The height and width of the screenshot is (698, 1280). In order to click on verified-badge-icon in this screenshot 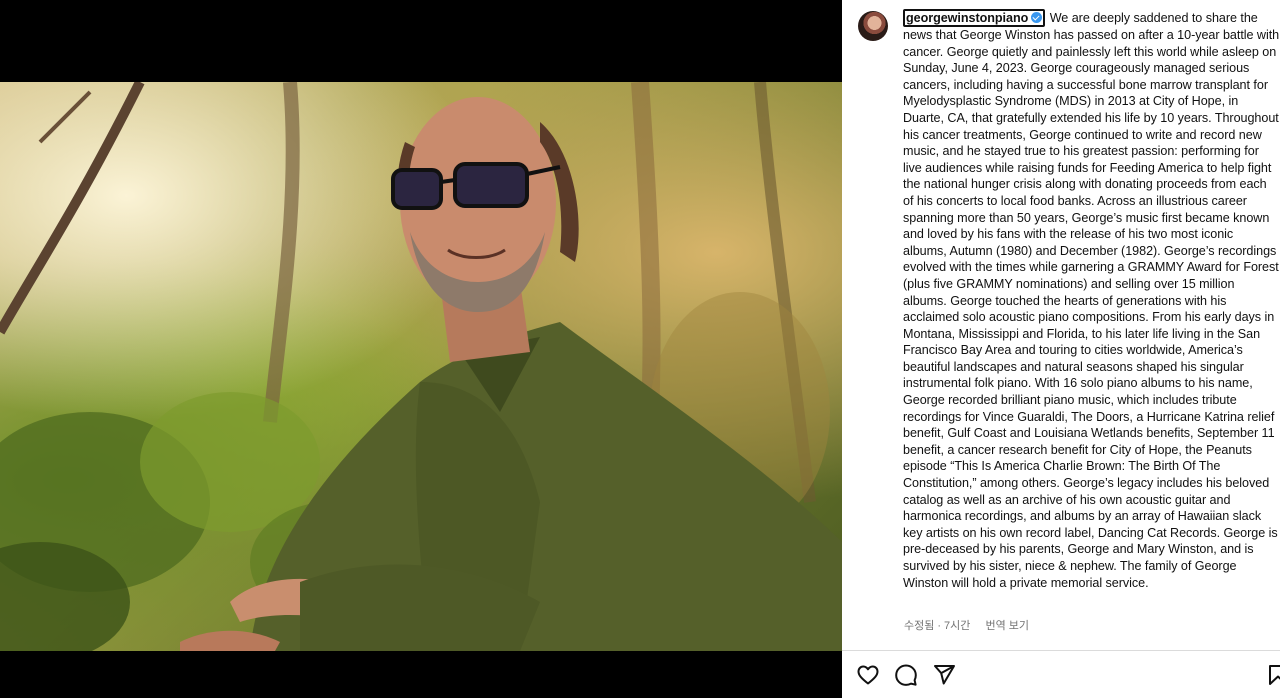, I will do `click(1037, 17)`.